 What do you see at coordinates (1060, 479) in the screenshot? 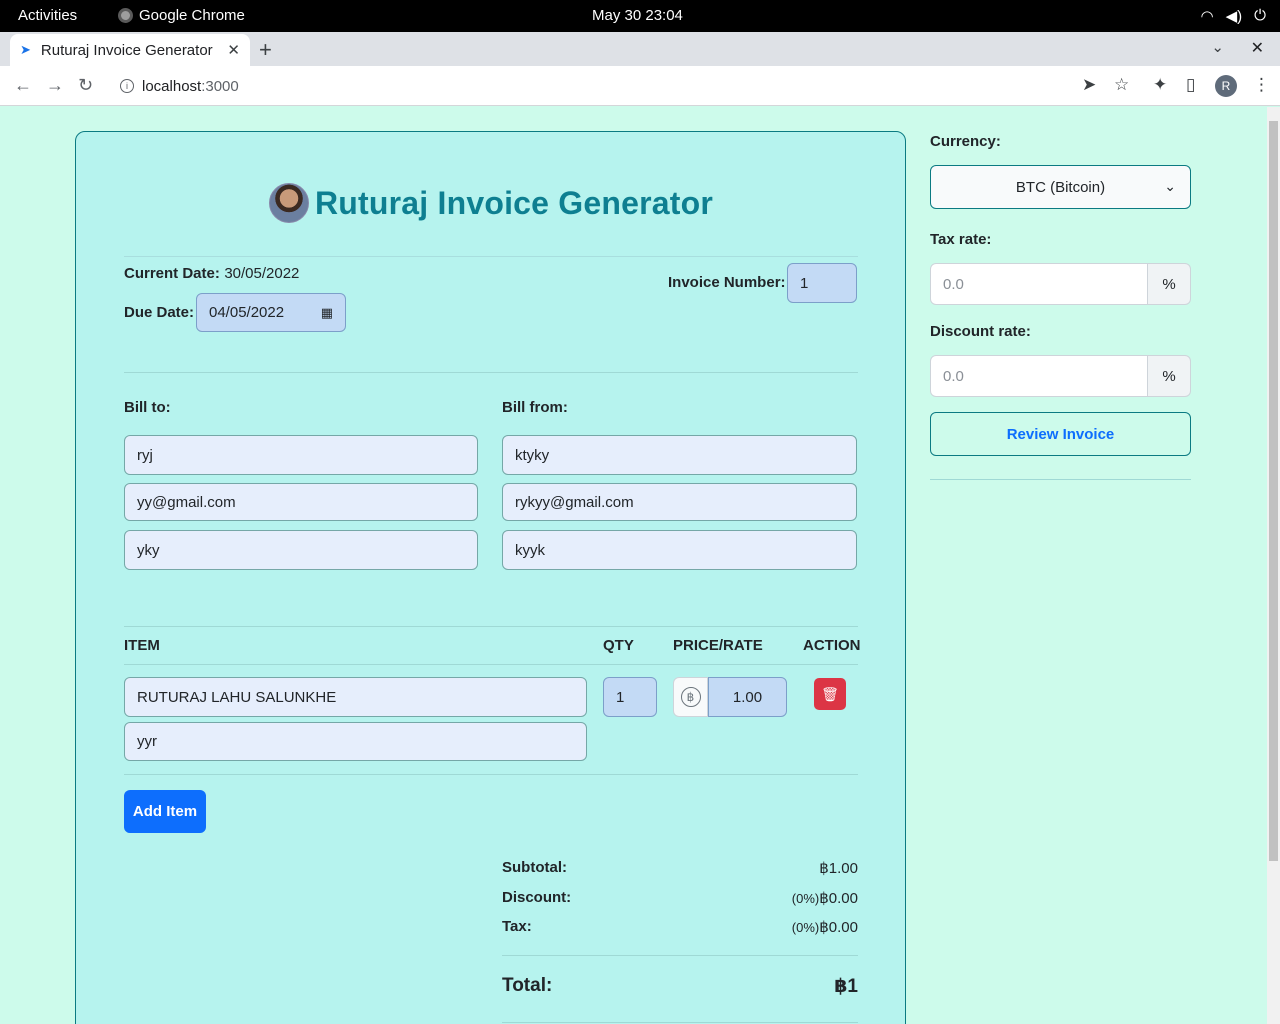
I see `side-divider` at bounding box center [1060, 479].